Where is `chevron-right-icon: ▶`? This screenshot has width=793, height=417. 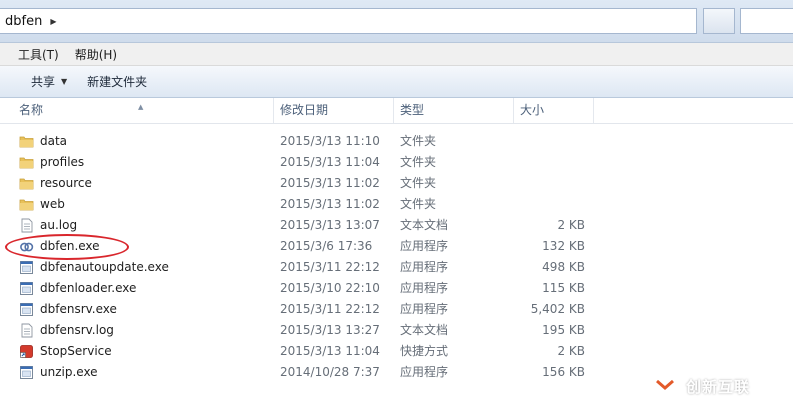
chevron-right-icon: ▶ is located at coordinates (53, 21).